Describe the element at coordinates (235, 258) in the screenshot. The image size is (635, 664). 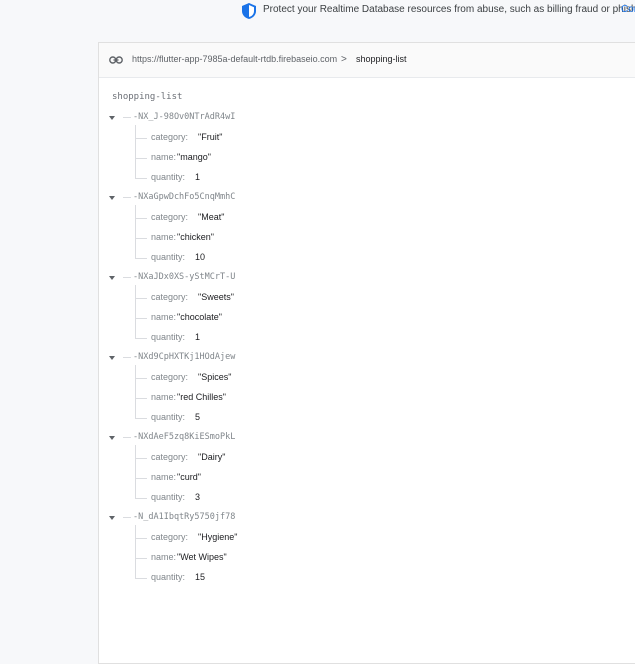
I see `field-row-quantity: quantity: 10` at that location.